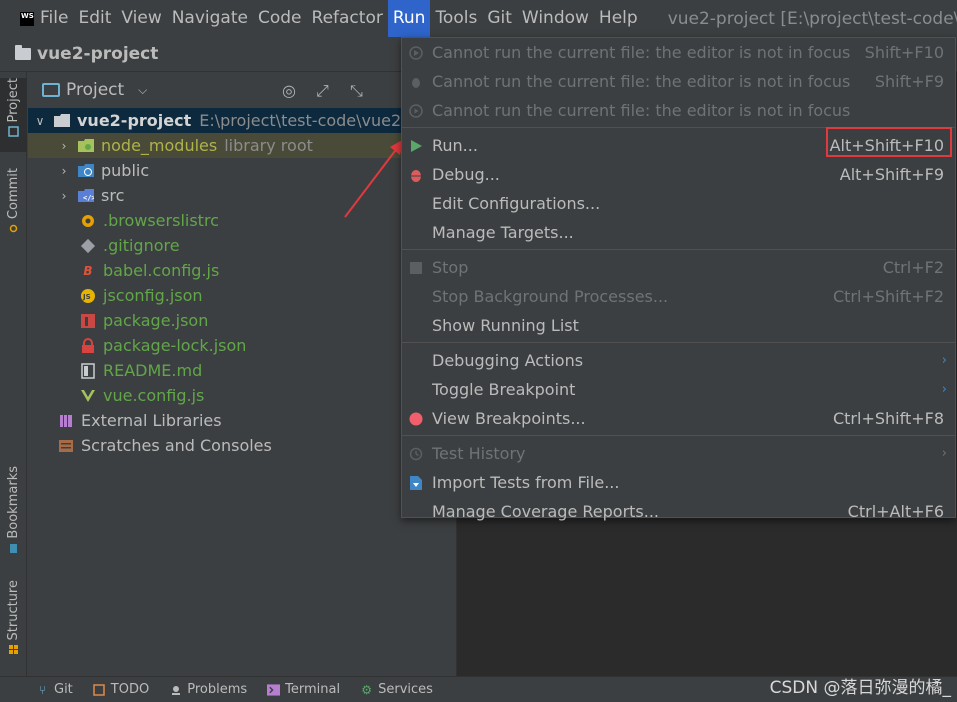 Image resolution: width=957 pixels, height=702 pixels. Describe the element at coordinates (94, 18) in the screenshot. I see `menu-edit: Edit` at that location.